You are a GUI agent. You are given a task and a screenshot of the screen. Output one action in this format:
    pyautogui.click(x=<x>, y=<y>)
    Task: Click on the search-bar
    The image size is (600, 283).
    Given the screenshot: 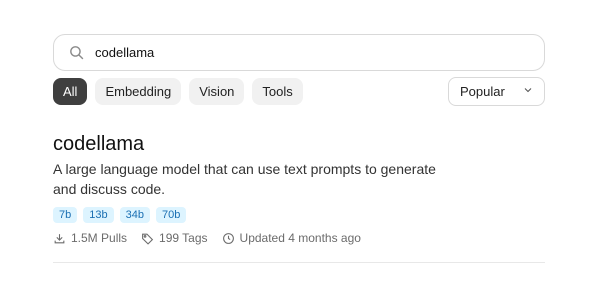 What is the action you would take?
    pyautogui.click(x=299, y=52)
    